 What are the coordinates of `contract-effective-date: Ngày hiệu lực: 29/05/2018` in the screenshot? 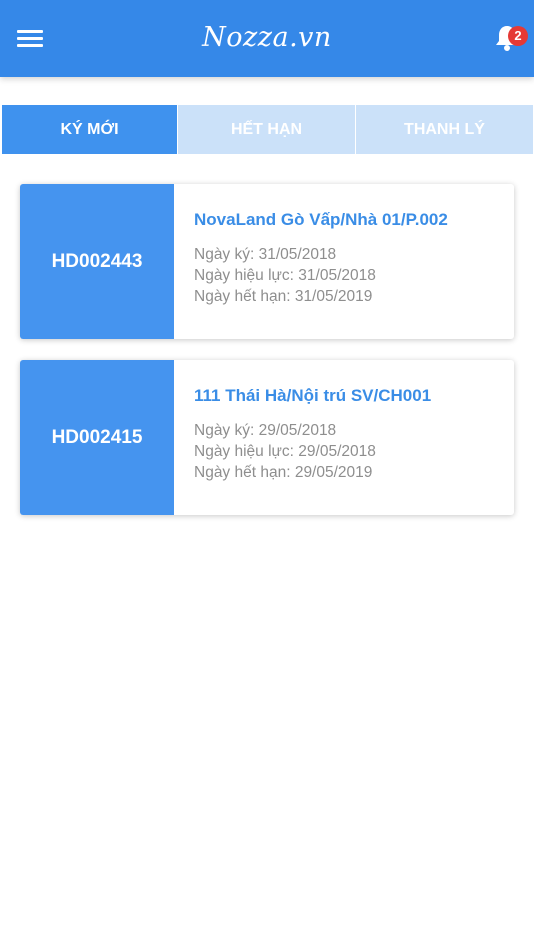 It's located at (285, 451).